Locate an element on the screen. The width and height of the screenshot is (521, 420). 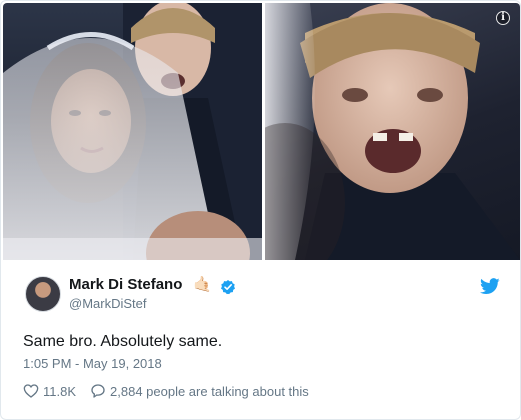
talking-about-link: 2,884 people are talking about this is located at coordinates (209, 391).